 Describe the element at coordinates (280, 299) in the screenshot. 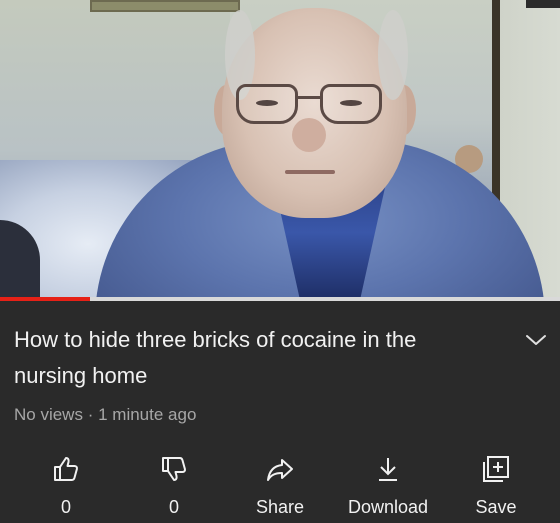

I see `video-progress-bar` at that location.